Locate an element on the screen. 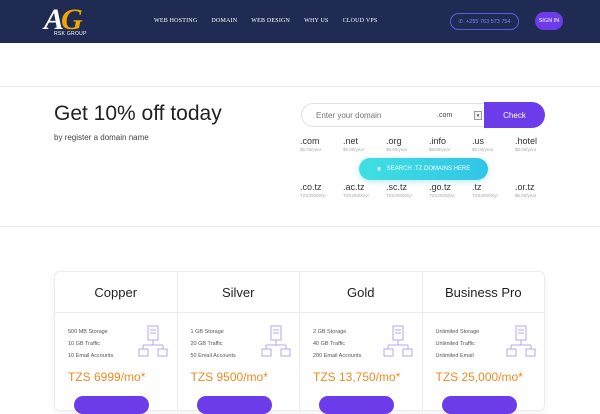 Image resolution: width=600 pixels, height=414 pixels. tld-item: .org $5.00/year is located at coordinates (406, 144).